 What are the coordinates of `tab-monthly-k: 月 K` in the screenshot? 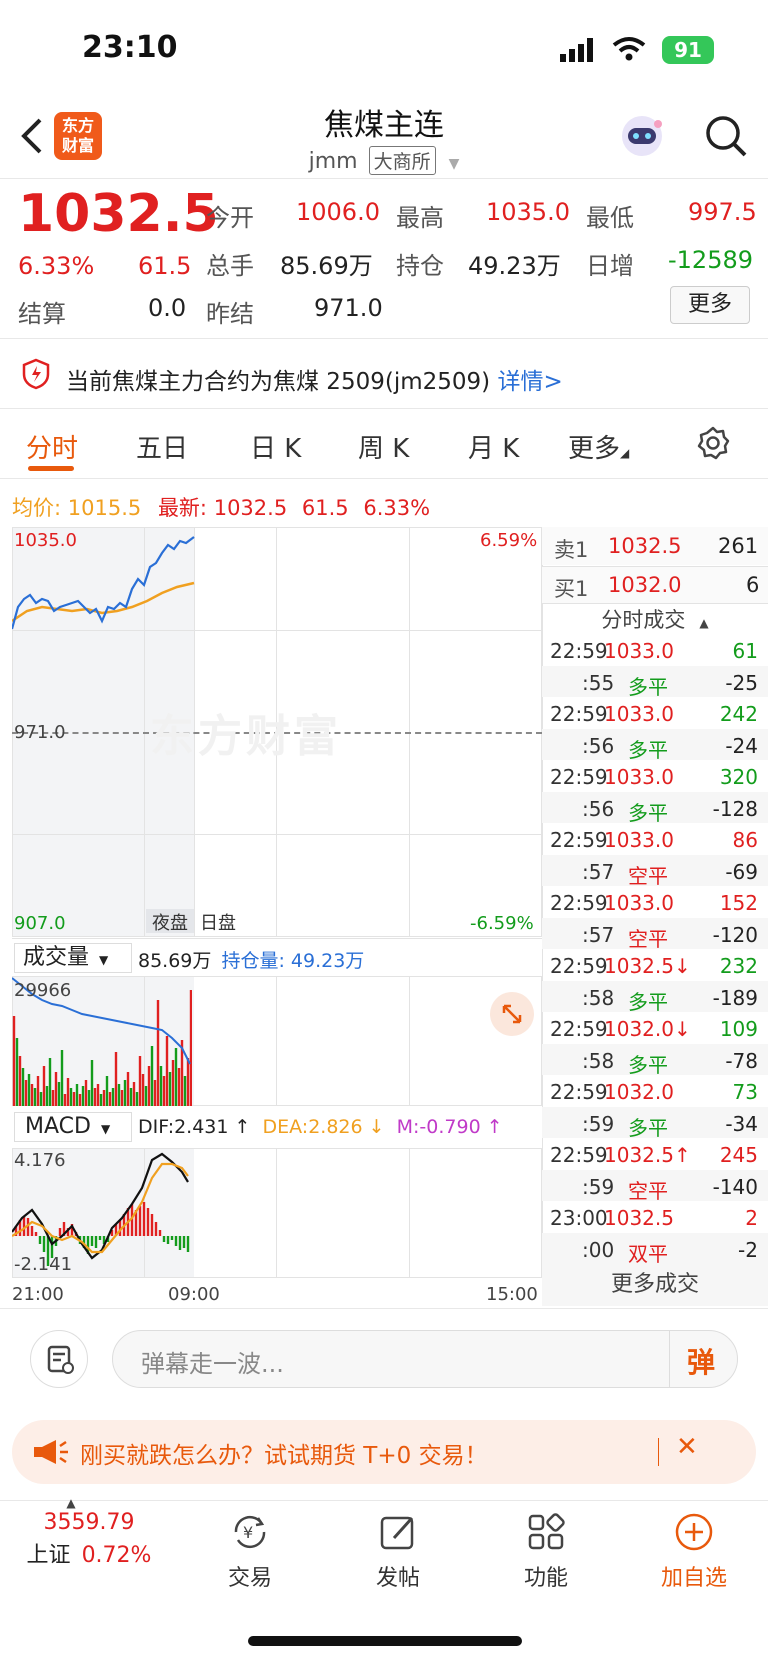 It's located at (493, 446).